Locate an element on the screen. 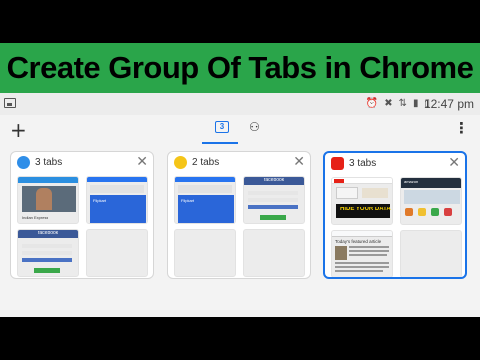 The width and height of the screenshot is (480, 360). group-title: 2 tabs is located at coordinates (206, 162).